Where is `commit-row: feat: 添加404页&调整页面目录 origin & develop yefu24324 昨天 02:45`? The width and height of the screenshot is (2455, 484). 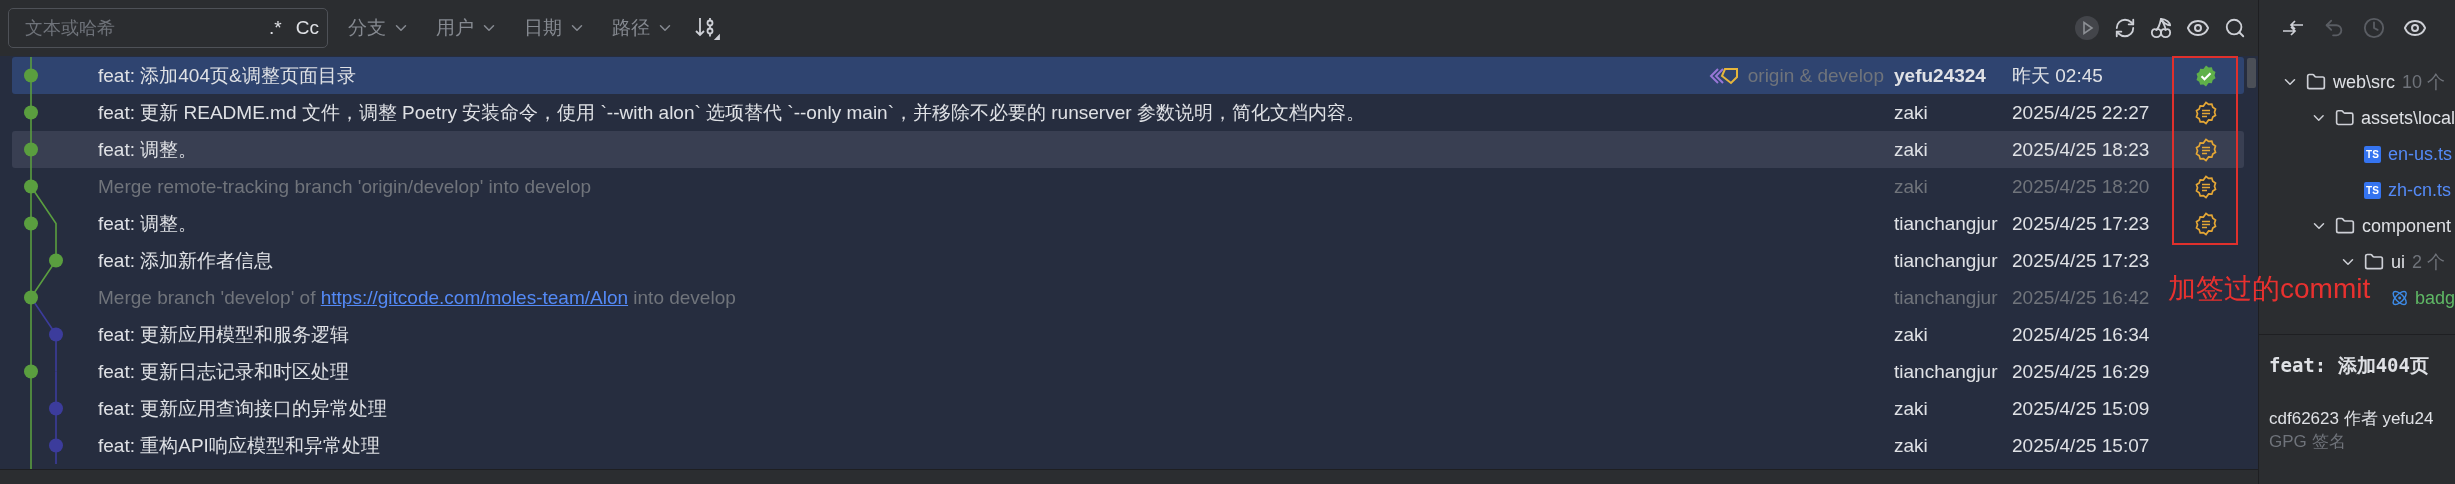
commit-row: feat: 添加404页&调整页面目录 origin & develop yefu24324 昨天 02:45 is located at coordinates (1128, 75).